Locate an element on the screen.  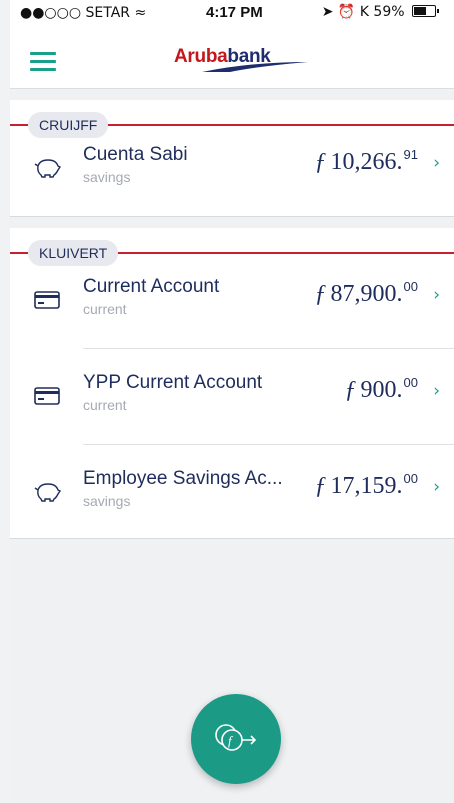
battery-icon is located at coordinates (425, 11).